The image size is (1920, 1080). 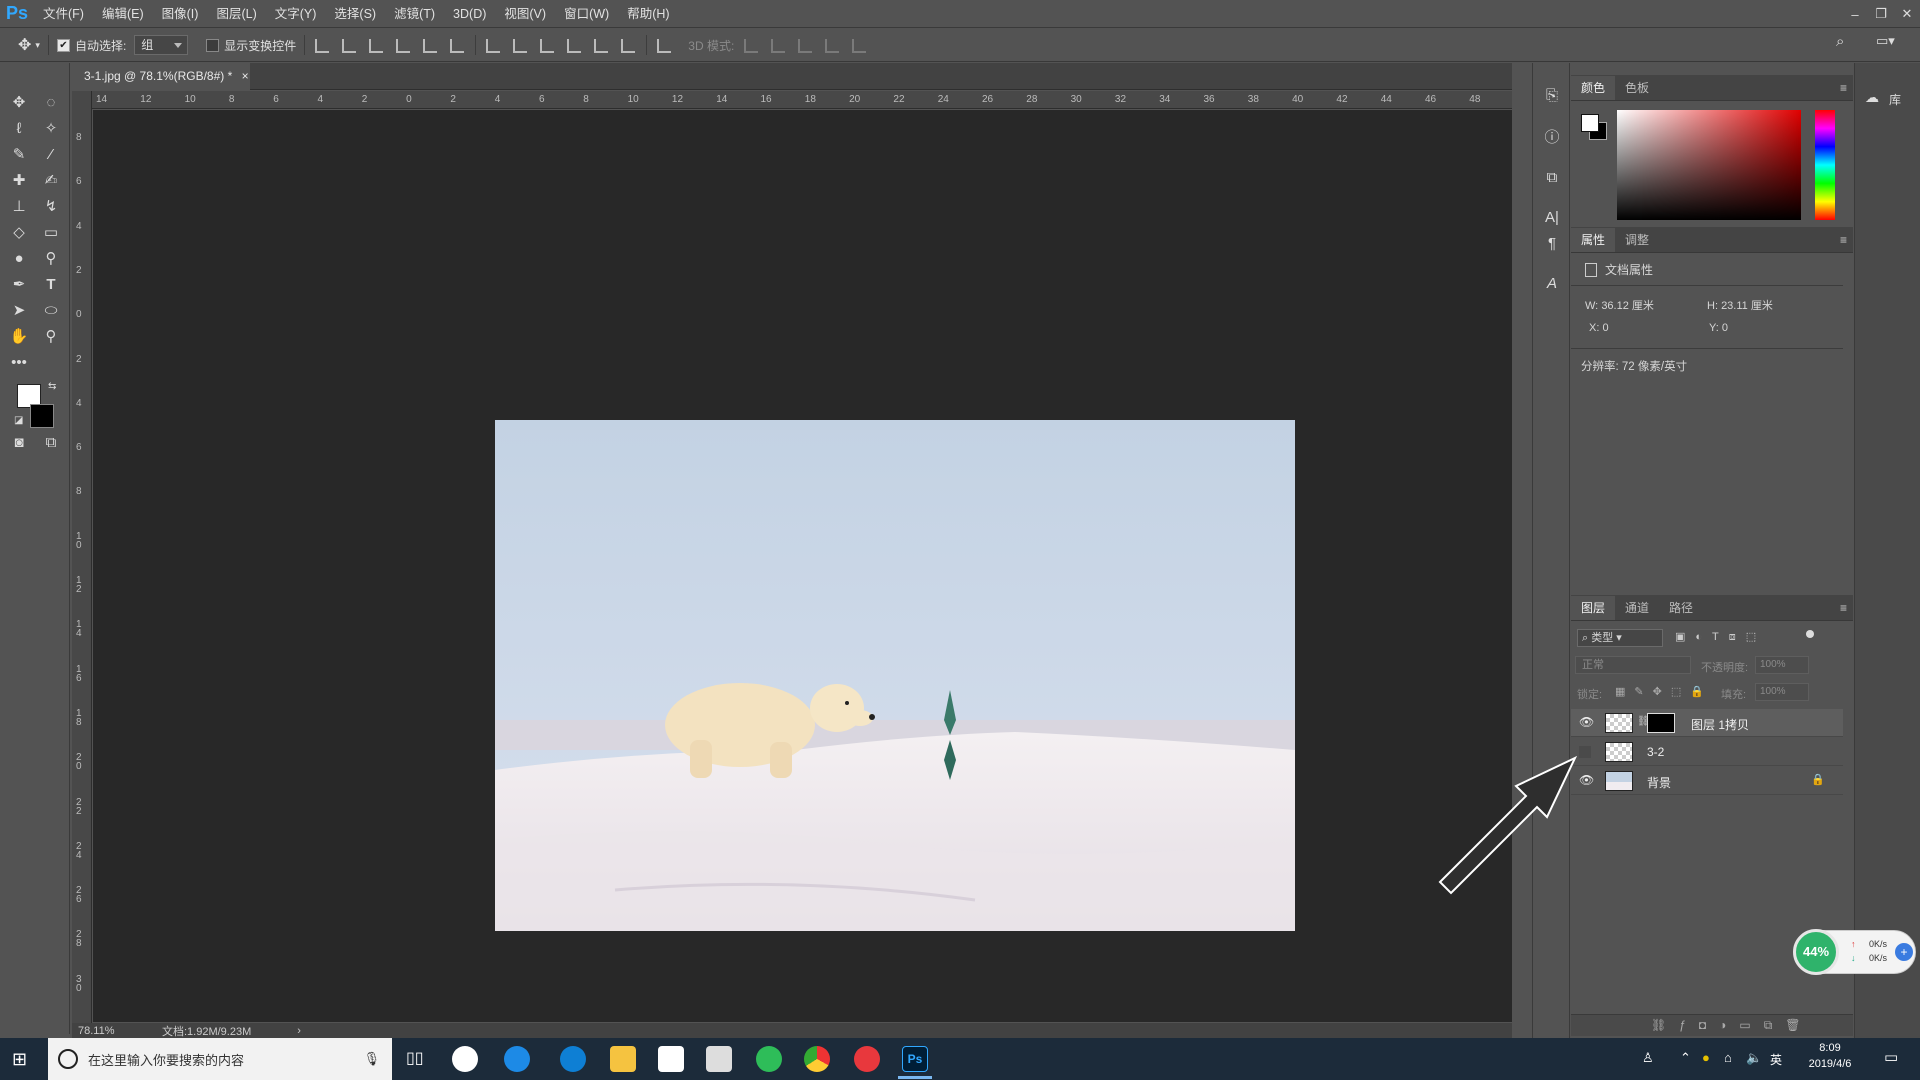 I want to click on tab-adjustments: 调整, so click(x=1637, y=240).